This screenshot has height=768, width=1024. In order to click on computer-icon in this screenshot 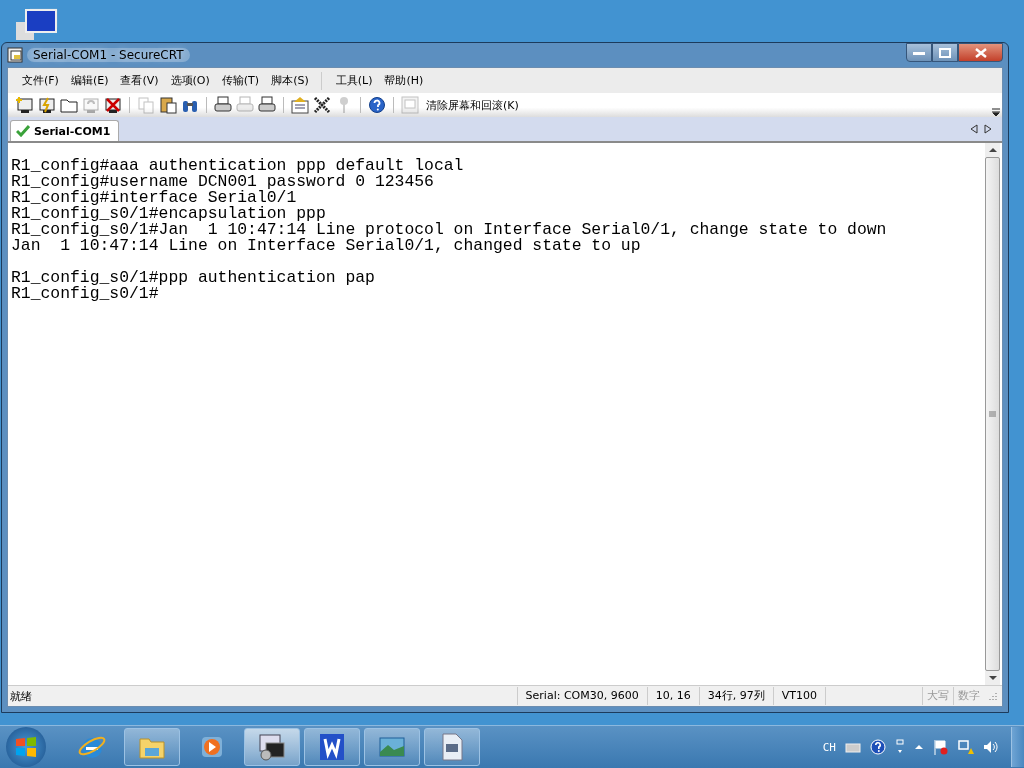, I will do `click(37, 24)`.